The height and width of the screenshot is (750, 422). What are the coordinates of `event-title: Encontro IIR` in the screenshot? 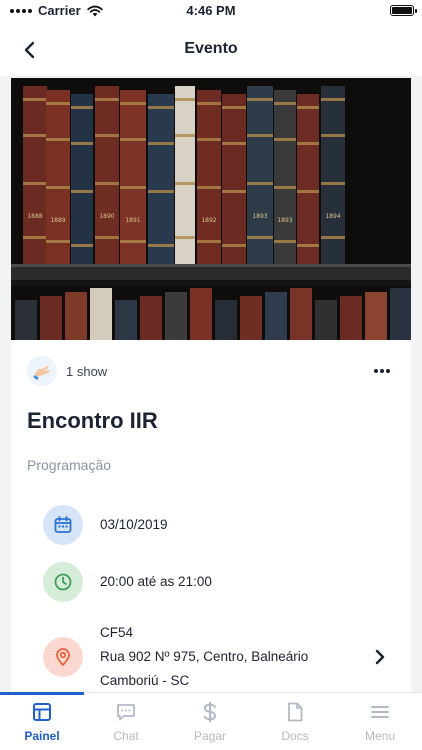 It's located at (92, 420).